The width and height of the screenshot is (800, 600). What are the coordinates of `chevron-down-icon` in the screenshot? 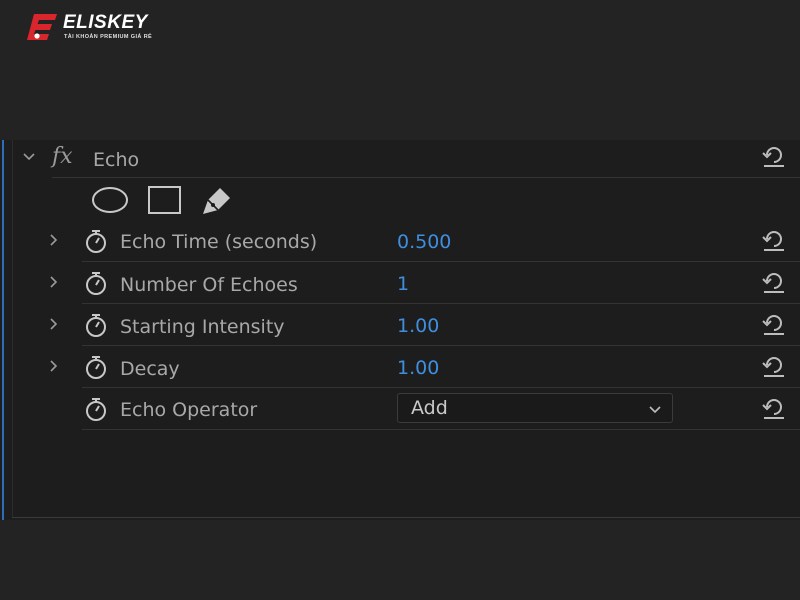 It's located at (655, 409).